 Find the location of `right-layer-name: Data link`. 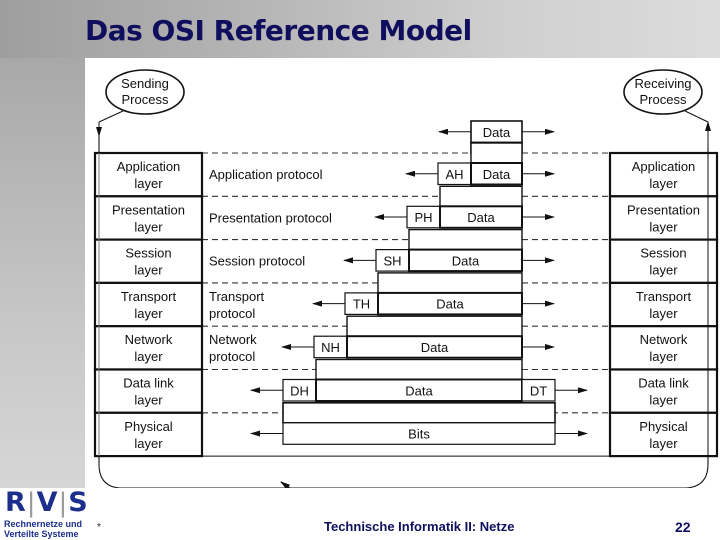

right-layer-name: Data link is located at coordinates (663, 383).